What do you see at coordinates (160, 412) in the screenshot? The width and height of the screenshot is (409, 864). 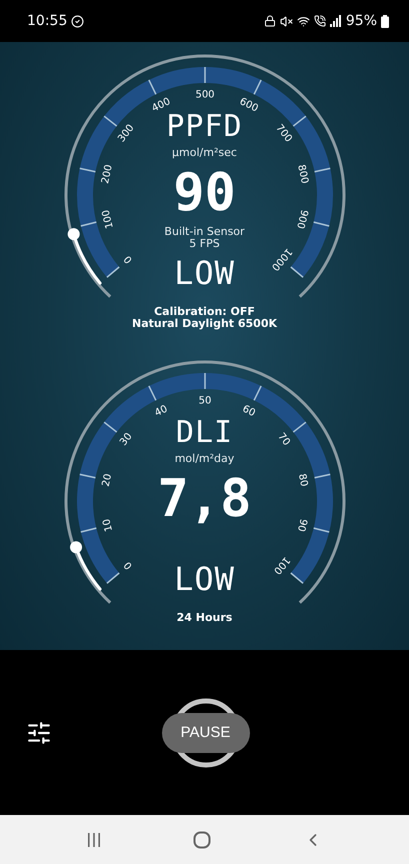 I see `scale-label: 40` at bounding box center [160, 412].